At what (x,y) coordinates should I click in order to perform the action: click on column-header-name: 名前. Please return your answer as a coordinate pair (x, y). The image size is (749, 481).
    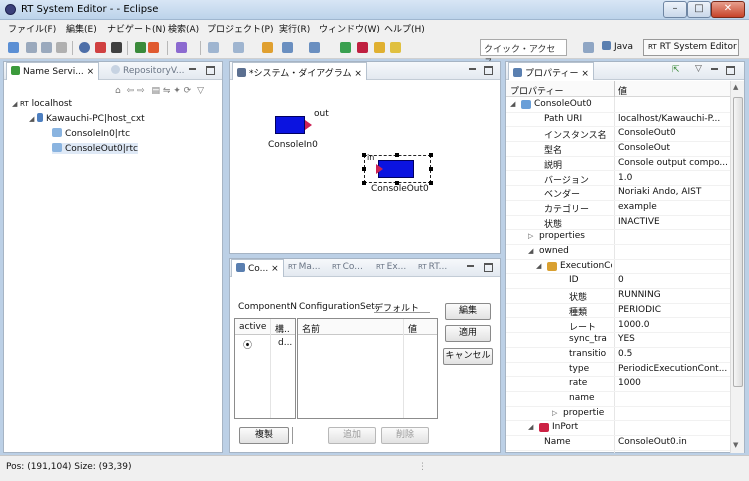
    Looking at the image, I should click on (311, 328).